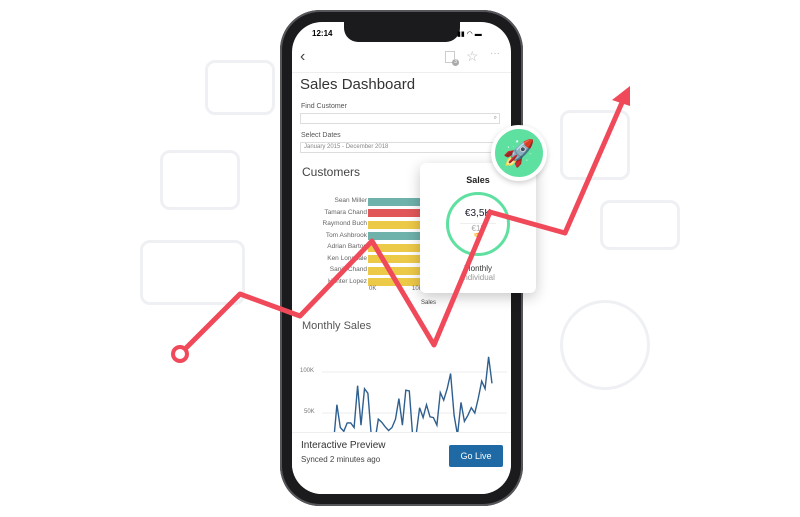 This screenshot has height=517, width=800. What do you see at coordinates (621, 96) in the screenshot?
I see `arrow-head-icon` at bounding box center [621, 96].